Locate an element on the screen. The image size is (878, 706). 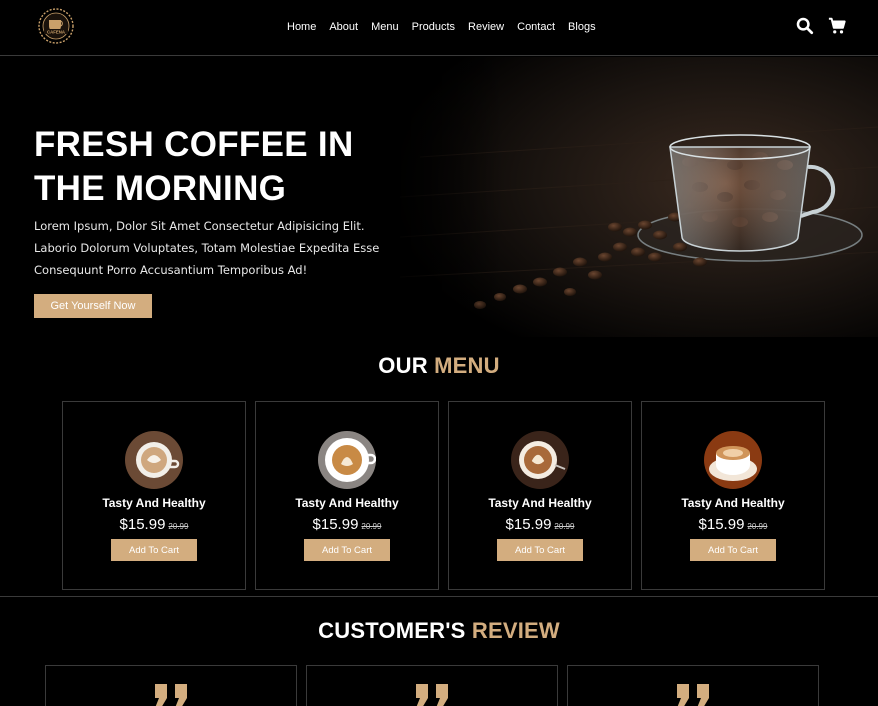
menu-title-accent: MENU is located at coordinates (467, 365).